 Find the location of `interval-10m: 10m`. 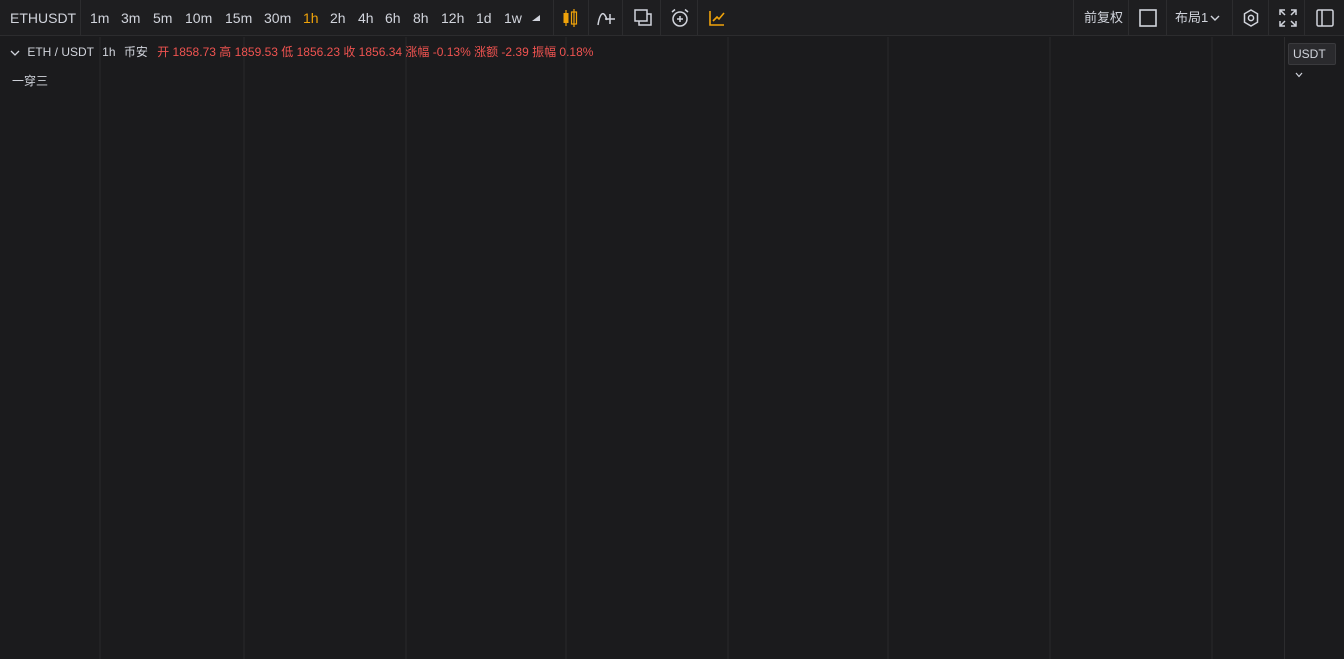

interval-10m: 10m is located at coordinates (198, 18).